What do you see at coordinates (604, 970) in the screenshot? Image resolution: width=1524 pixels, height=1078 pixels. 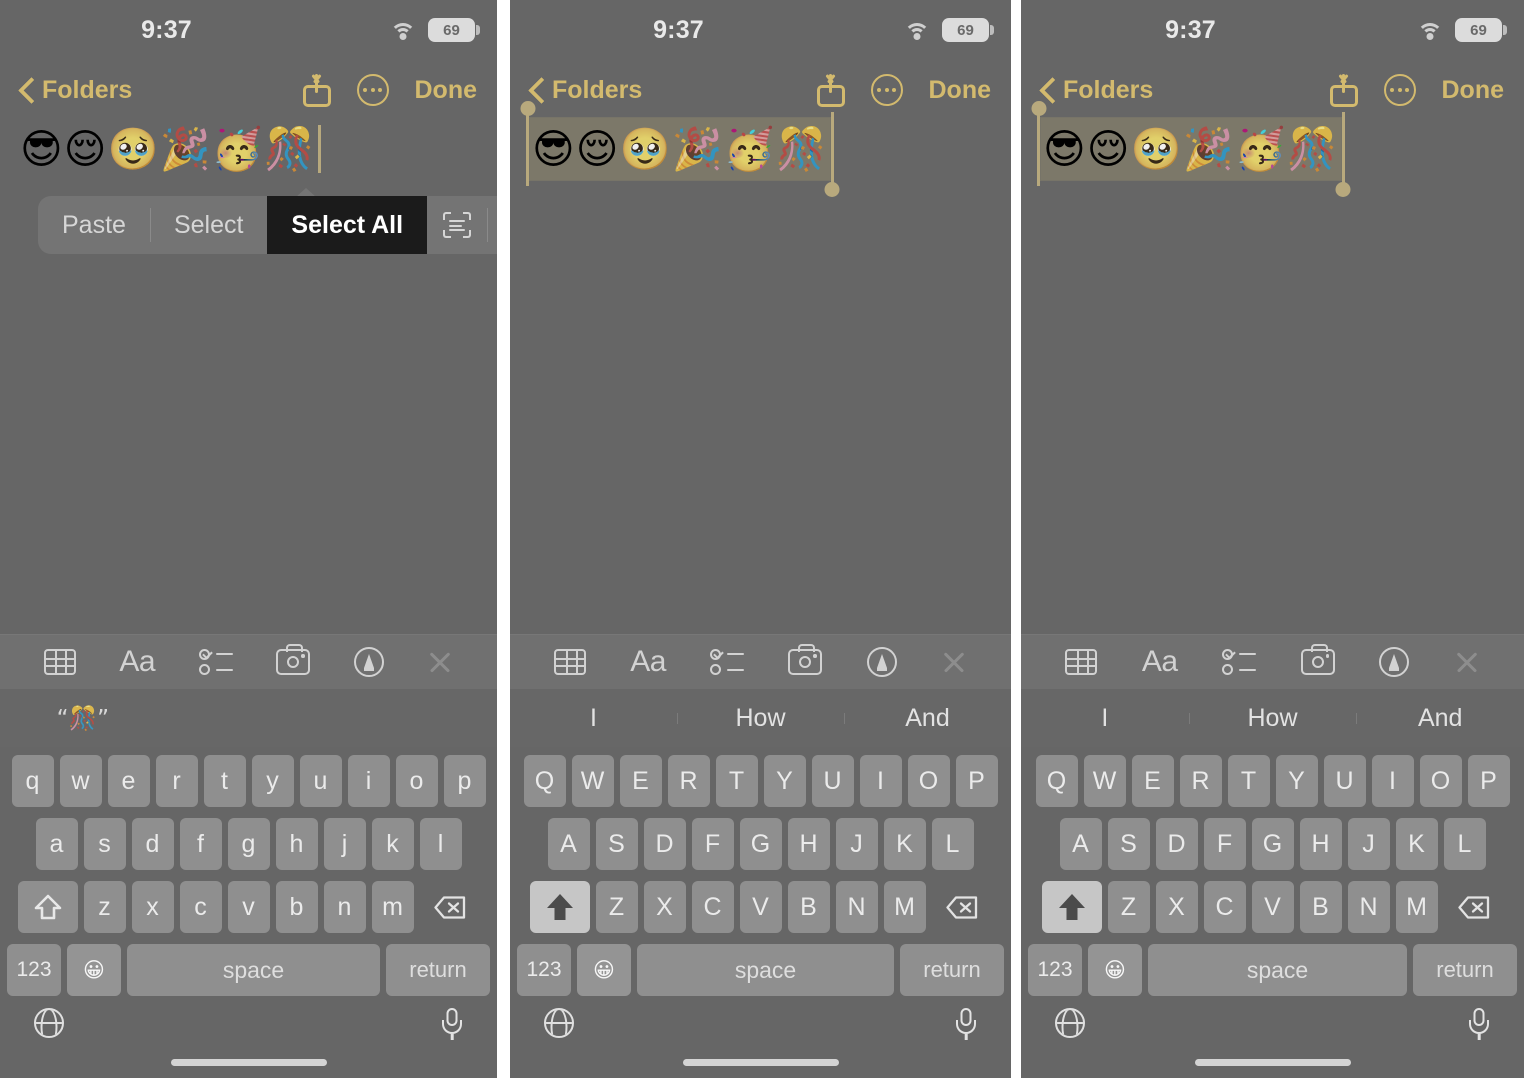 I see `emoji-smiley-icon: 😀` at bounding box center [604, 970].